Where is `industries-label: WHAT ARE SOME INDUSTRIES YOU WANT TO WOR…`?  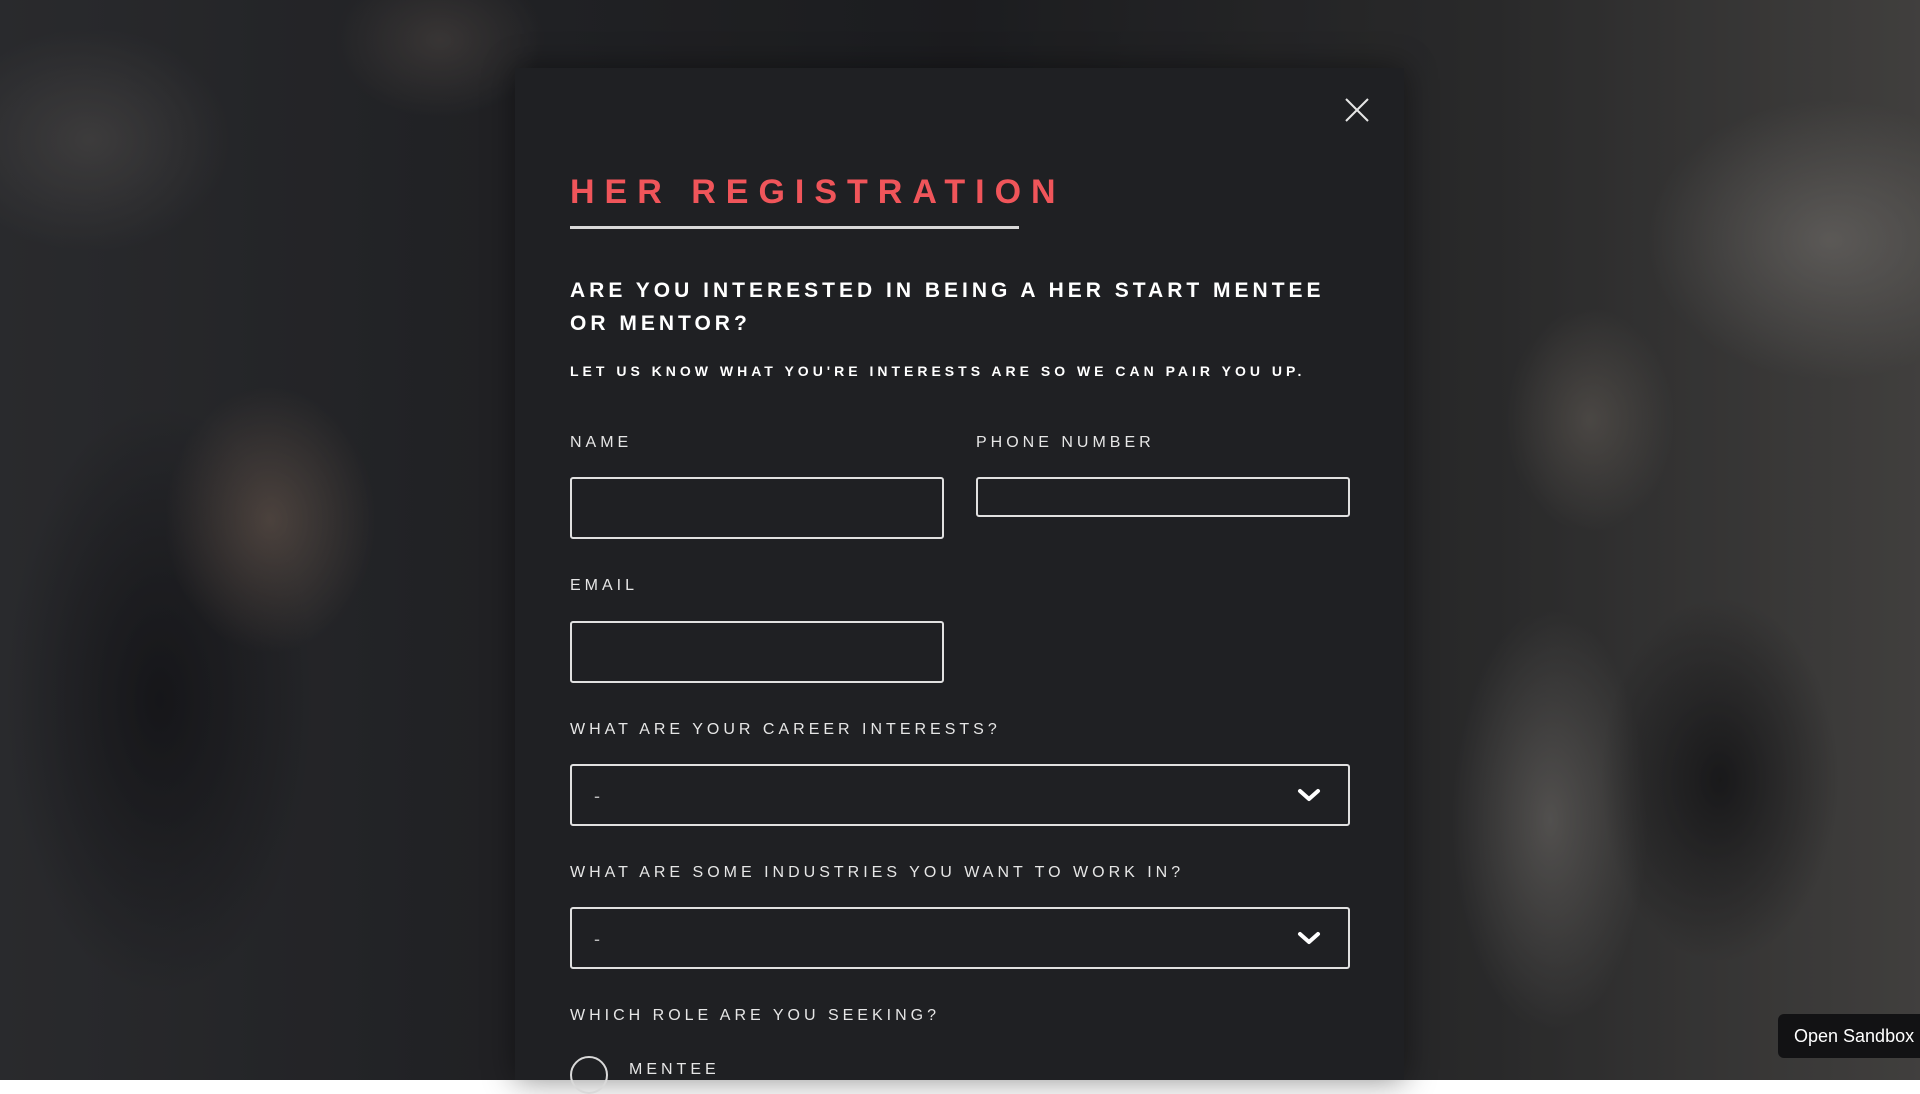
industries-label: WHAT ARE SOME INDUSTRIES YOU WANT TO WOR… is located at coordinates (877, 872).